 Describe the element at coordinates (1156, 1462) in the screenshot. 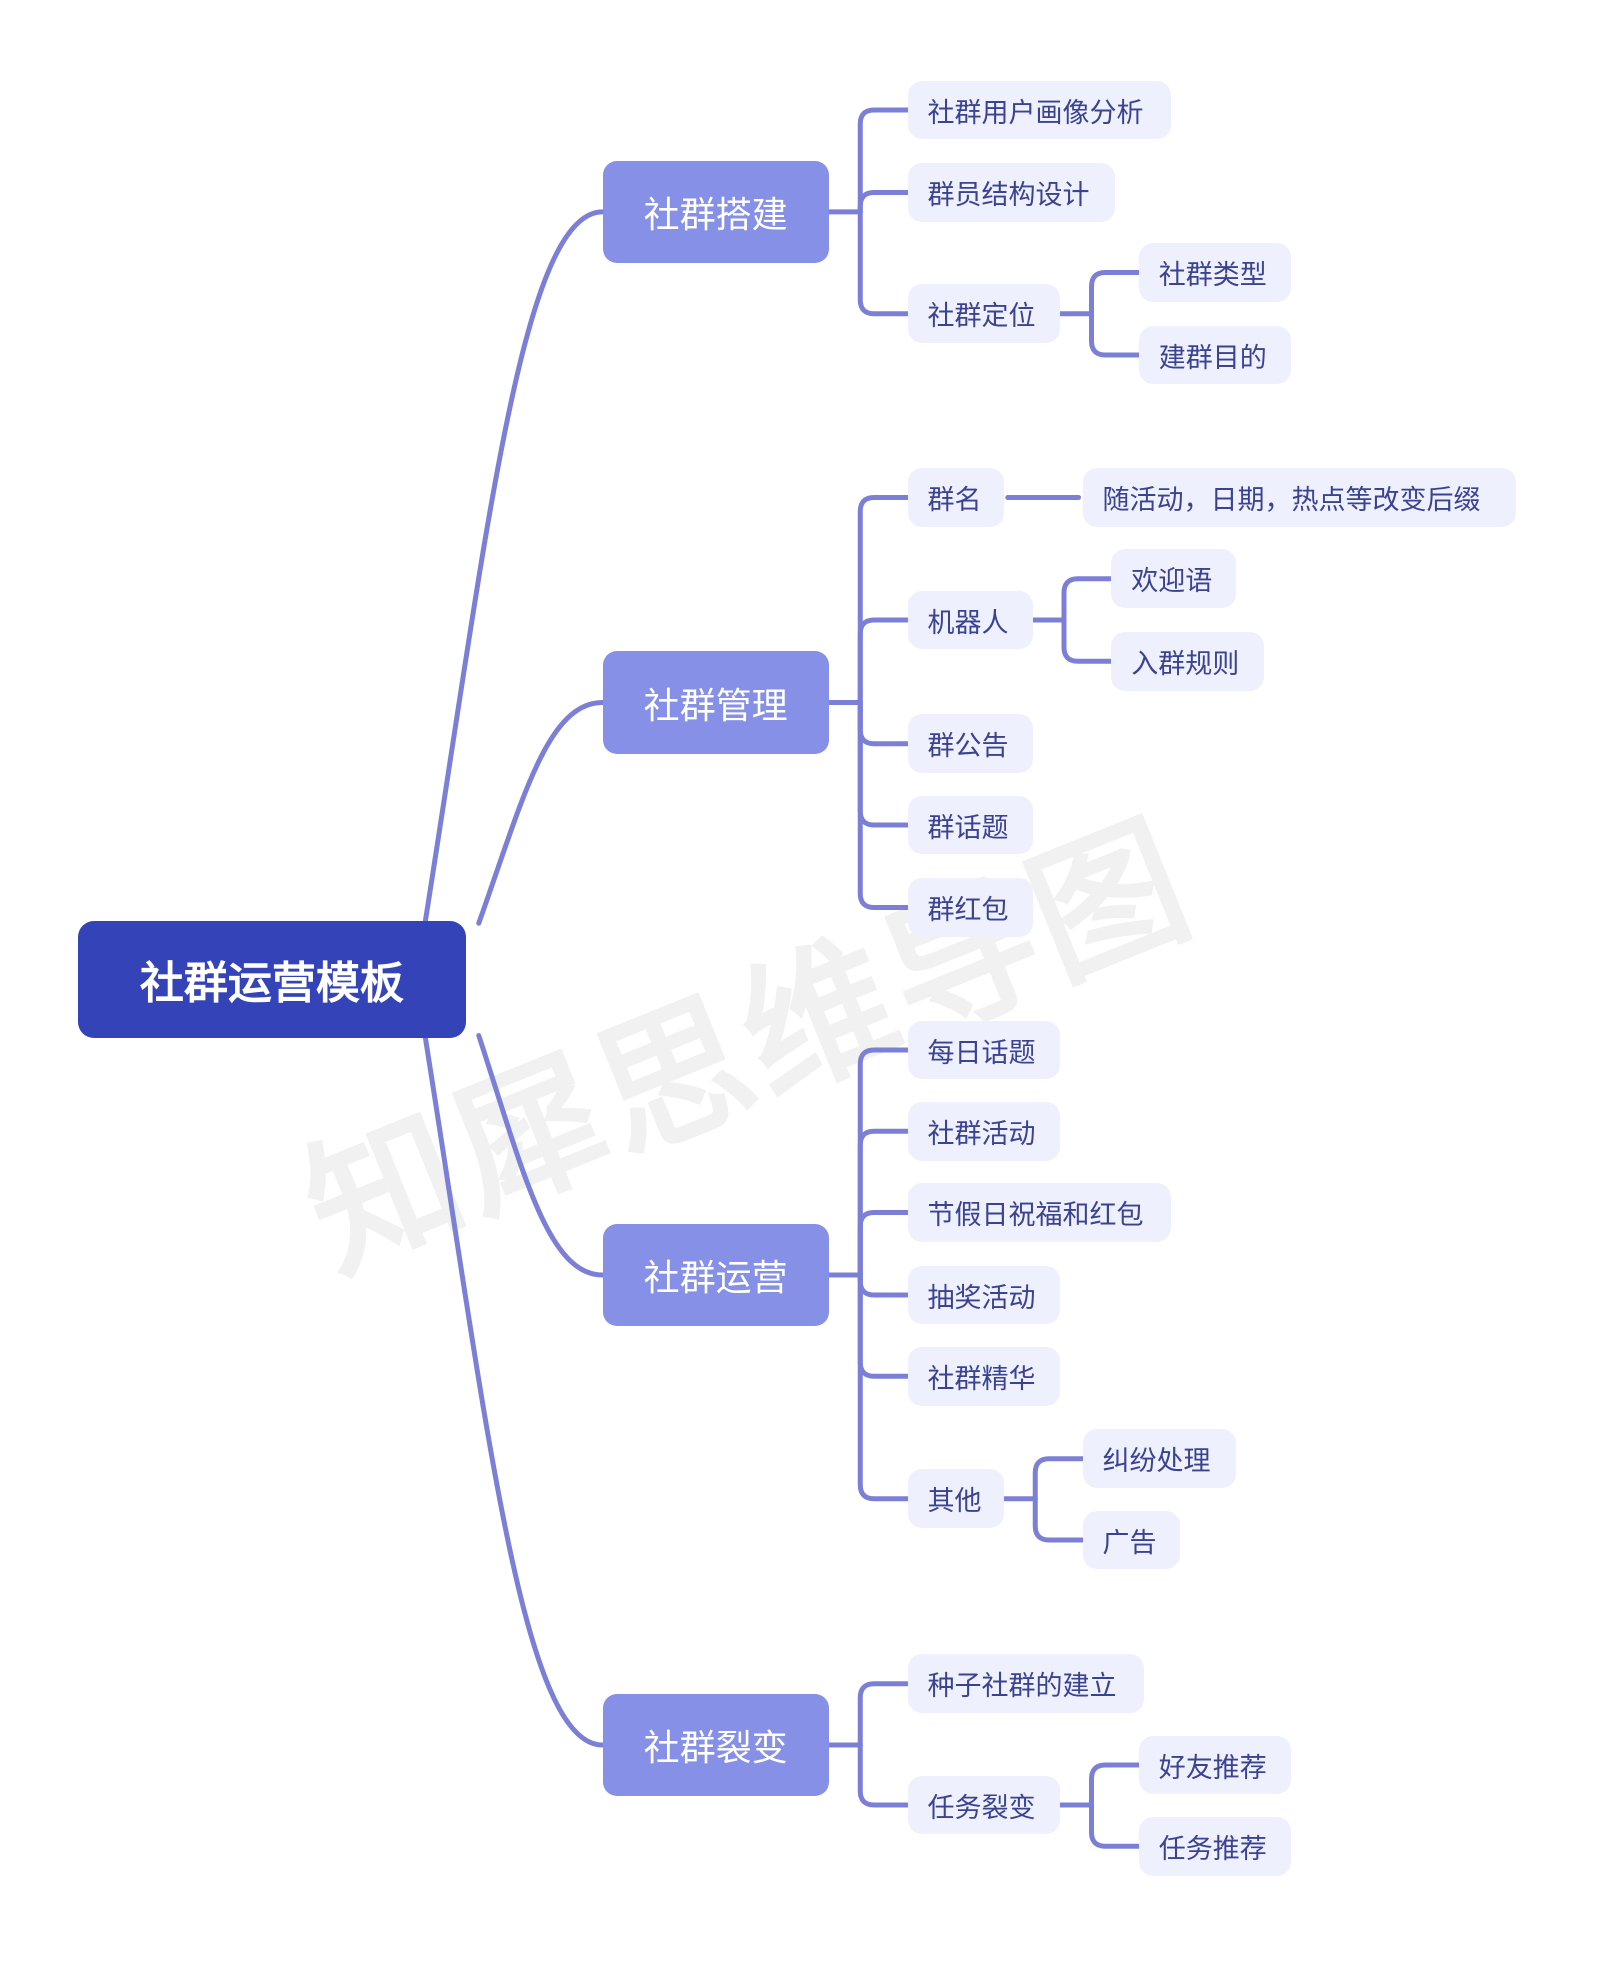

I see `subtopic-node-label: 纠纷处理` at that location.